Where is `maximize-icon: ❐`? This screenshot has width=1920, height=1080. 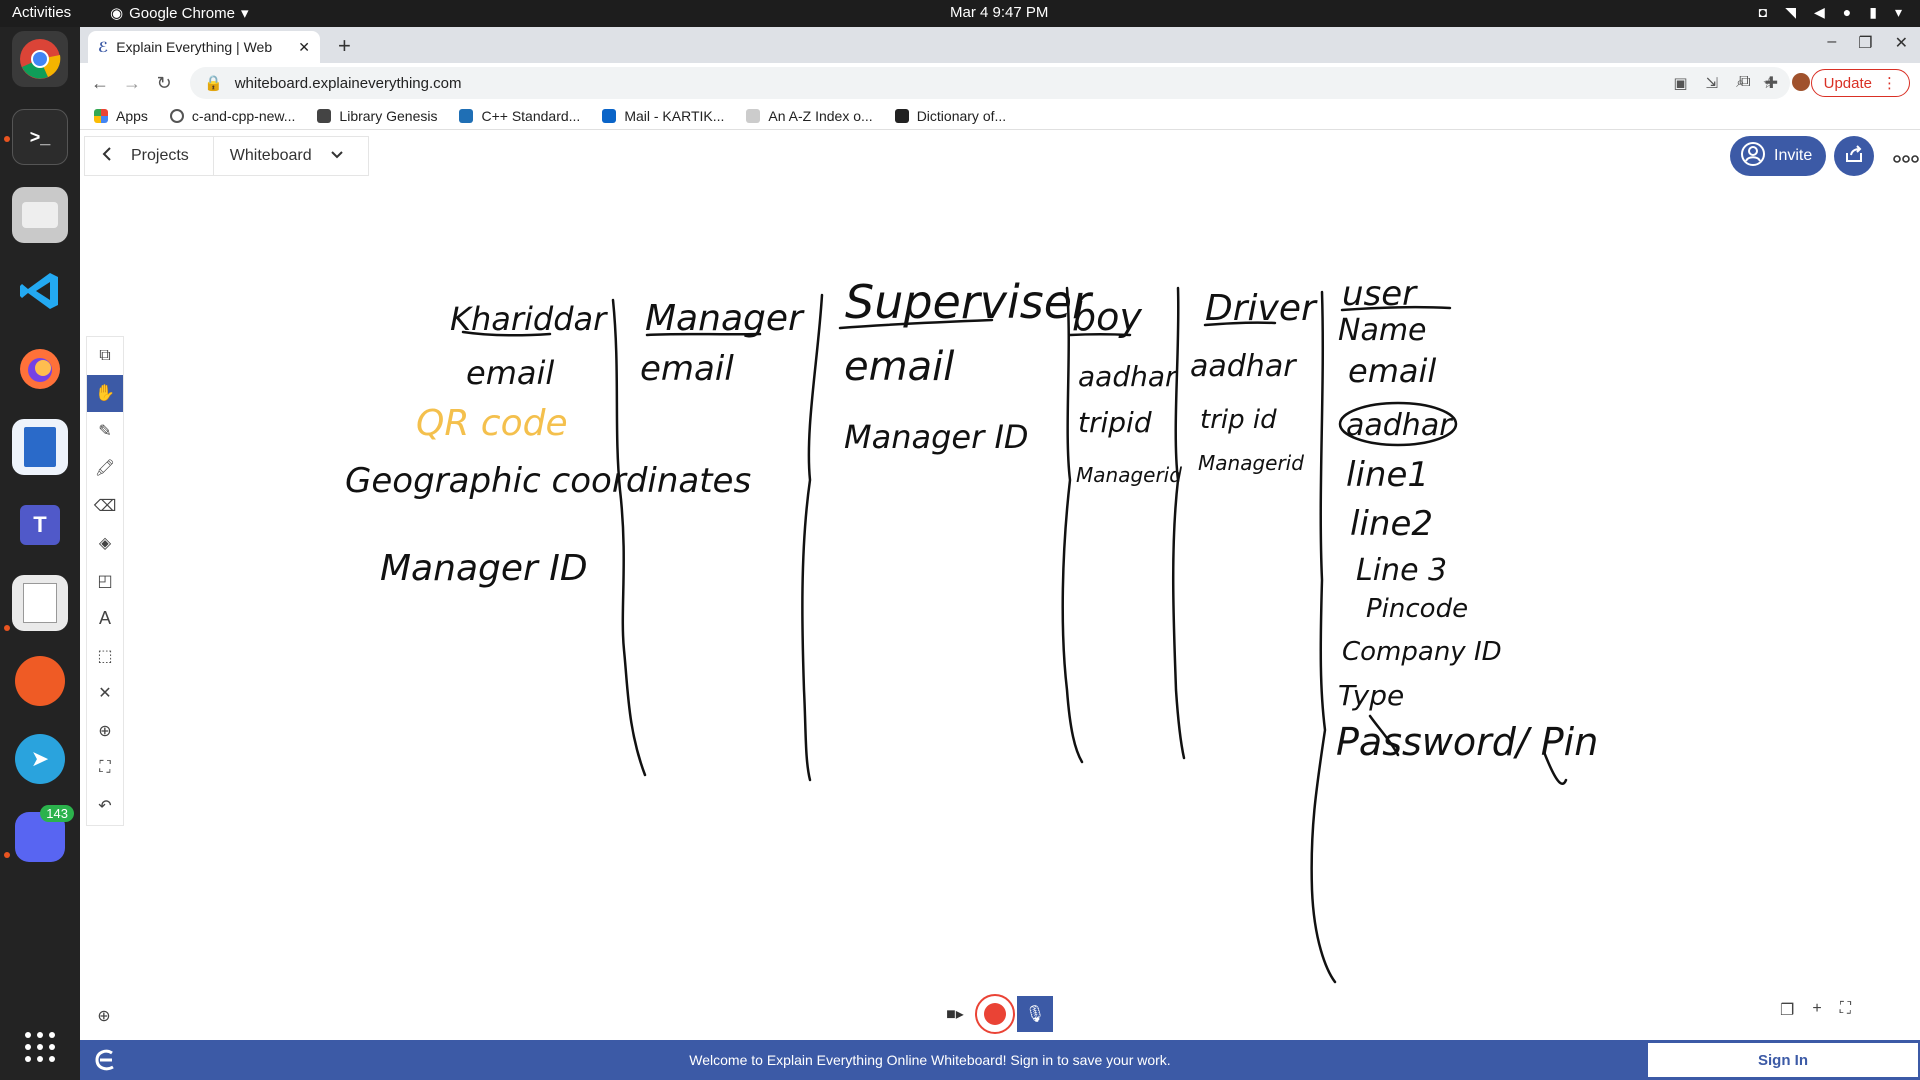 maximize-icon: ❐ is located at coordinates (1865, 43).